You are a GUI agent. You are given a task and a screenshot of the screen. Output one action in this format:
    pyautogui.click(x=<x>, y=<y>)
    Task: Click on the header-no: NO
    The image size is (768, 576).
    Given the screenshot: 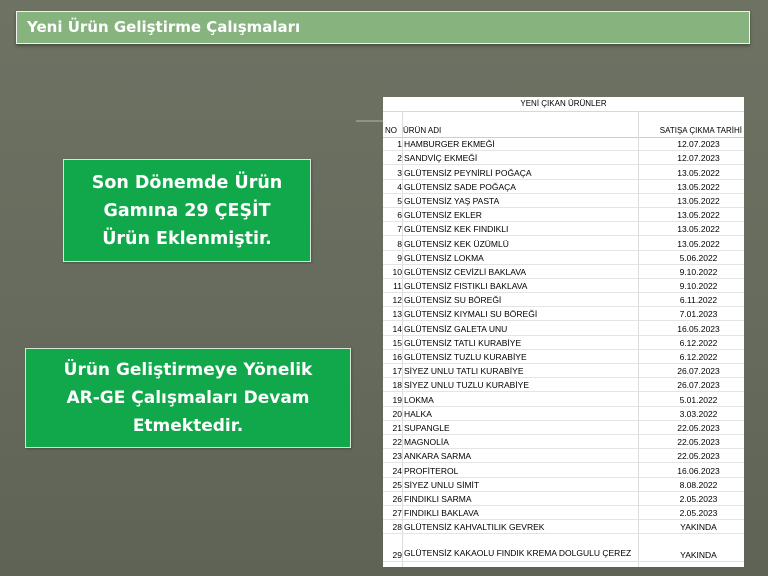 What is the action you would take?
    pyautogui.click(x=391, y=130)
    